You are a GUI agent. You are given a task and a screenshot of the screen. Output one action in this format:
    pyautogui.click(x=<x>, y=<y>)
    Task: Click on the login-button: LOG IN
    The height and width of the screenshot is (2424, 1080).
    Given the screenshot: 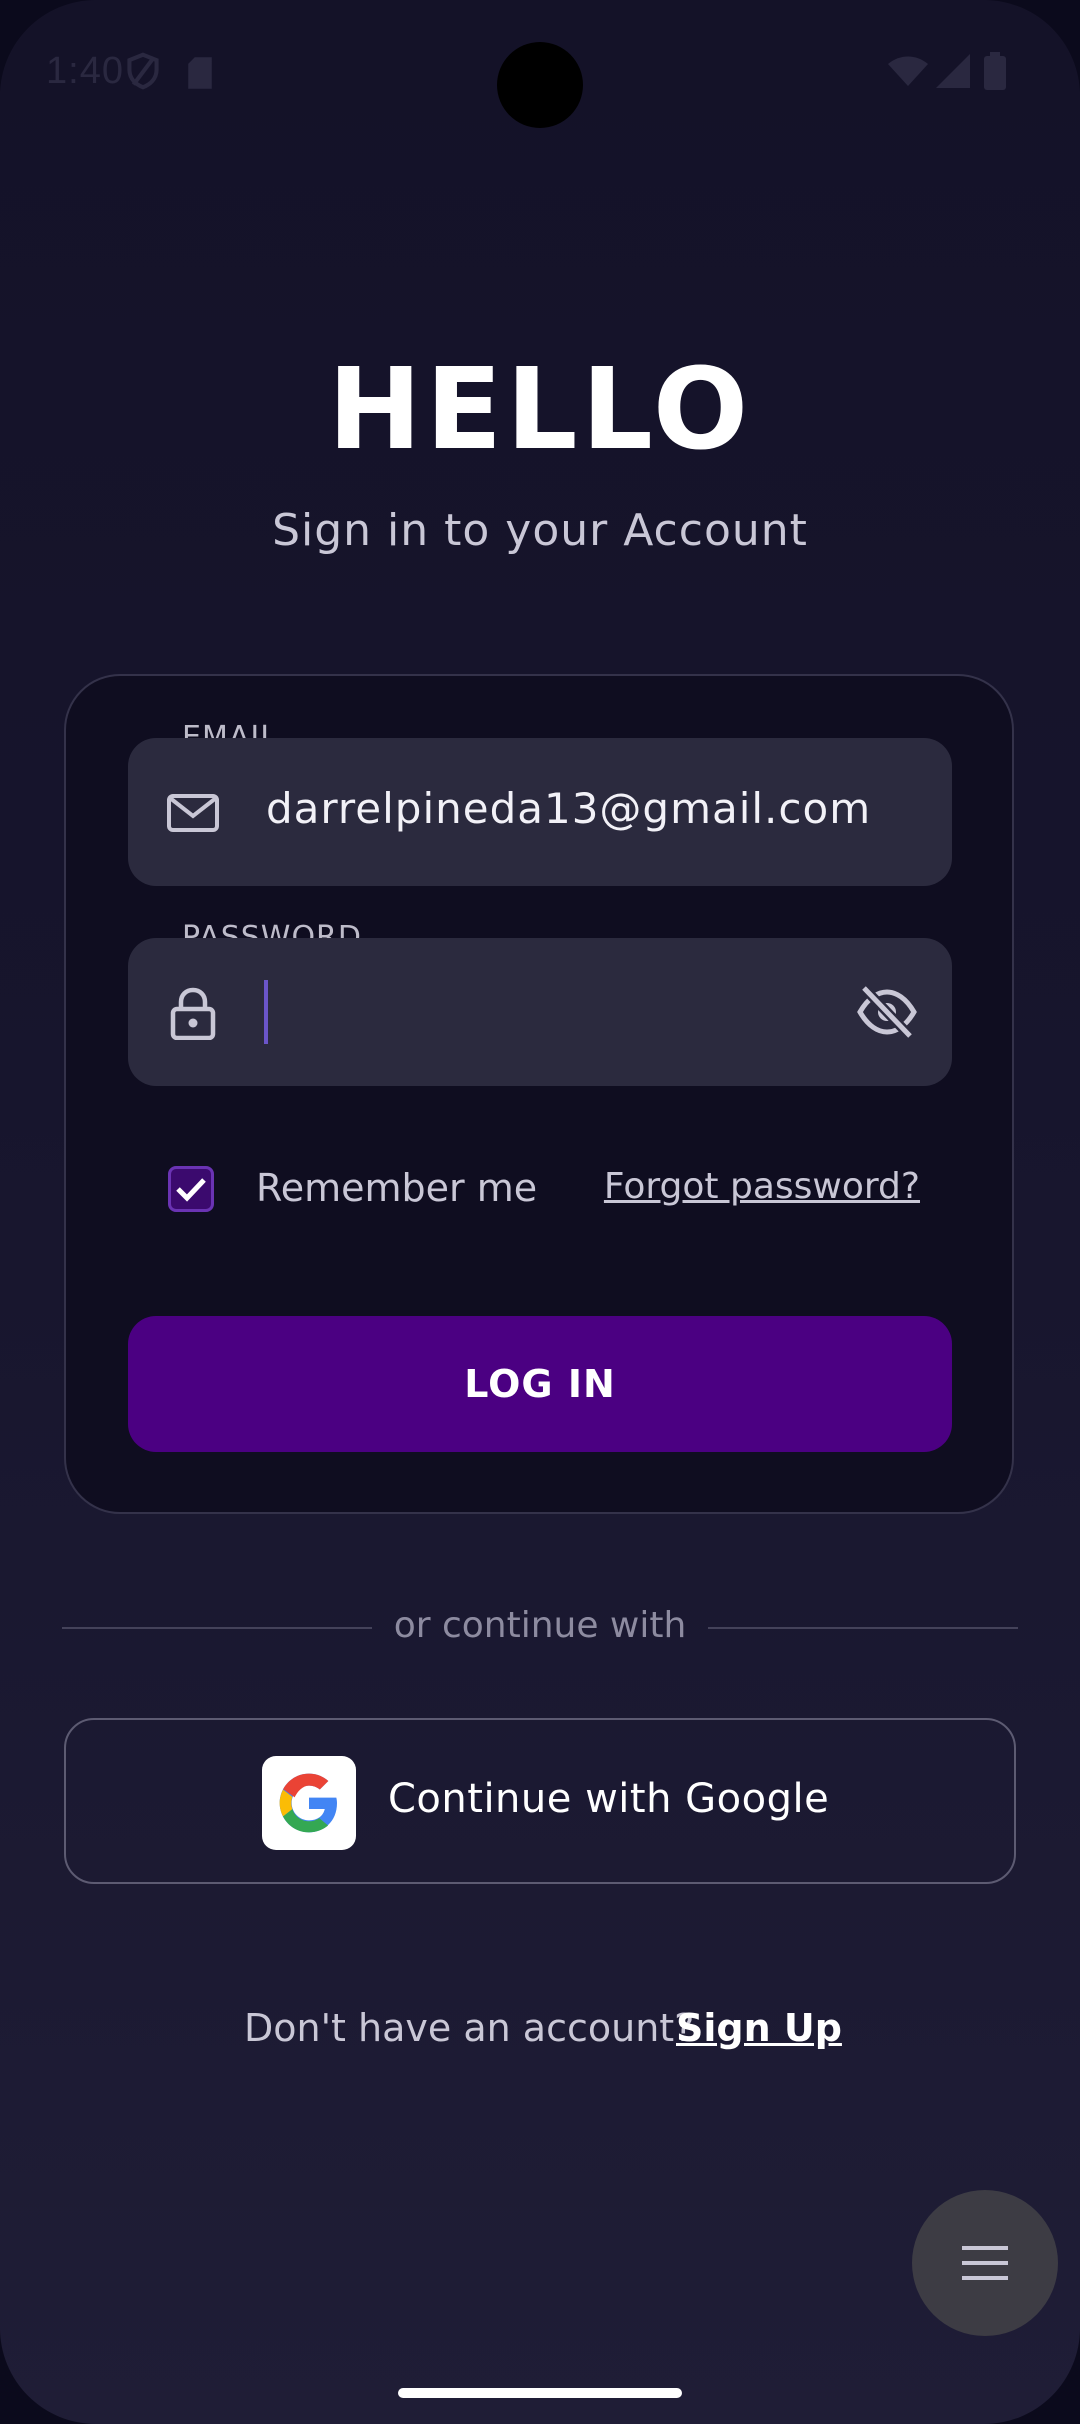 What is the action you would take?
    pyautogui.click(x=540, y=1384)
    